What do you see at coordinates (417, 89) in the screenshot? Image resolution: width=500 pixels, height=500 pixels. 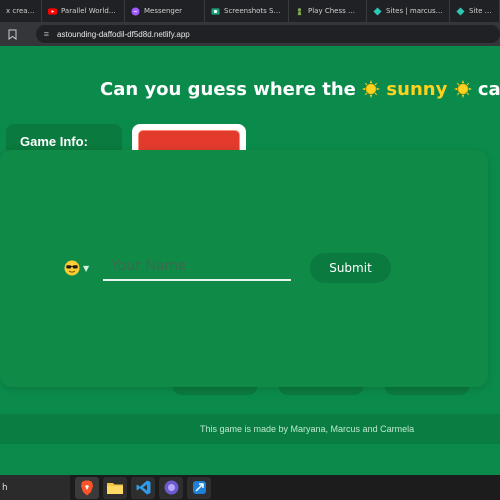 I see `sunny-word: sunny` at bounding box center [417, 89].